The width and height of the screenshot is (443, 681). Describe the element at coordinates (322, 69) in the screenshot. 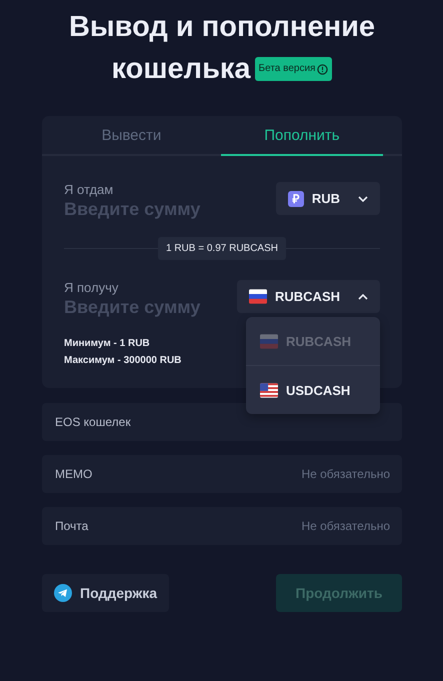

I see `info-icon` at that location.